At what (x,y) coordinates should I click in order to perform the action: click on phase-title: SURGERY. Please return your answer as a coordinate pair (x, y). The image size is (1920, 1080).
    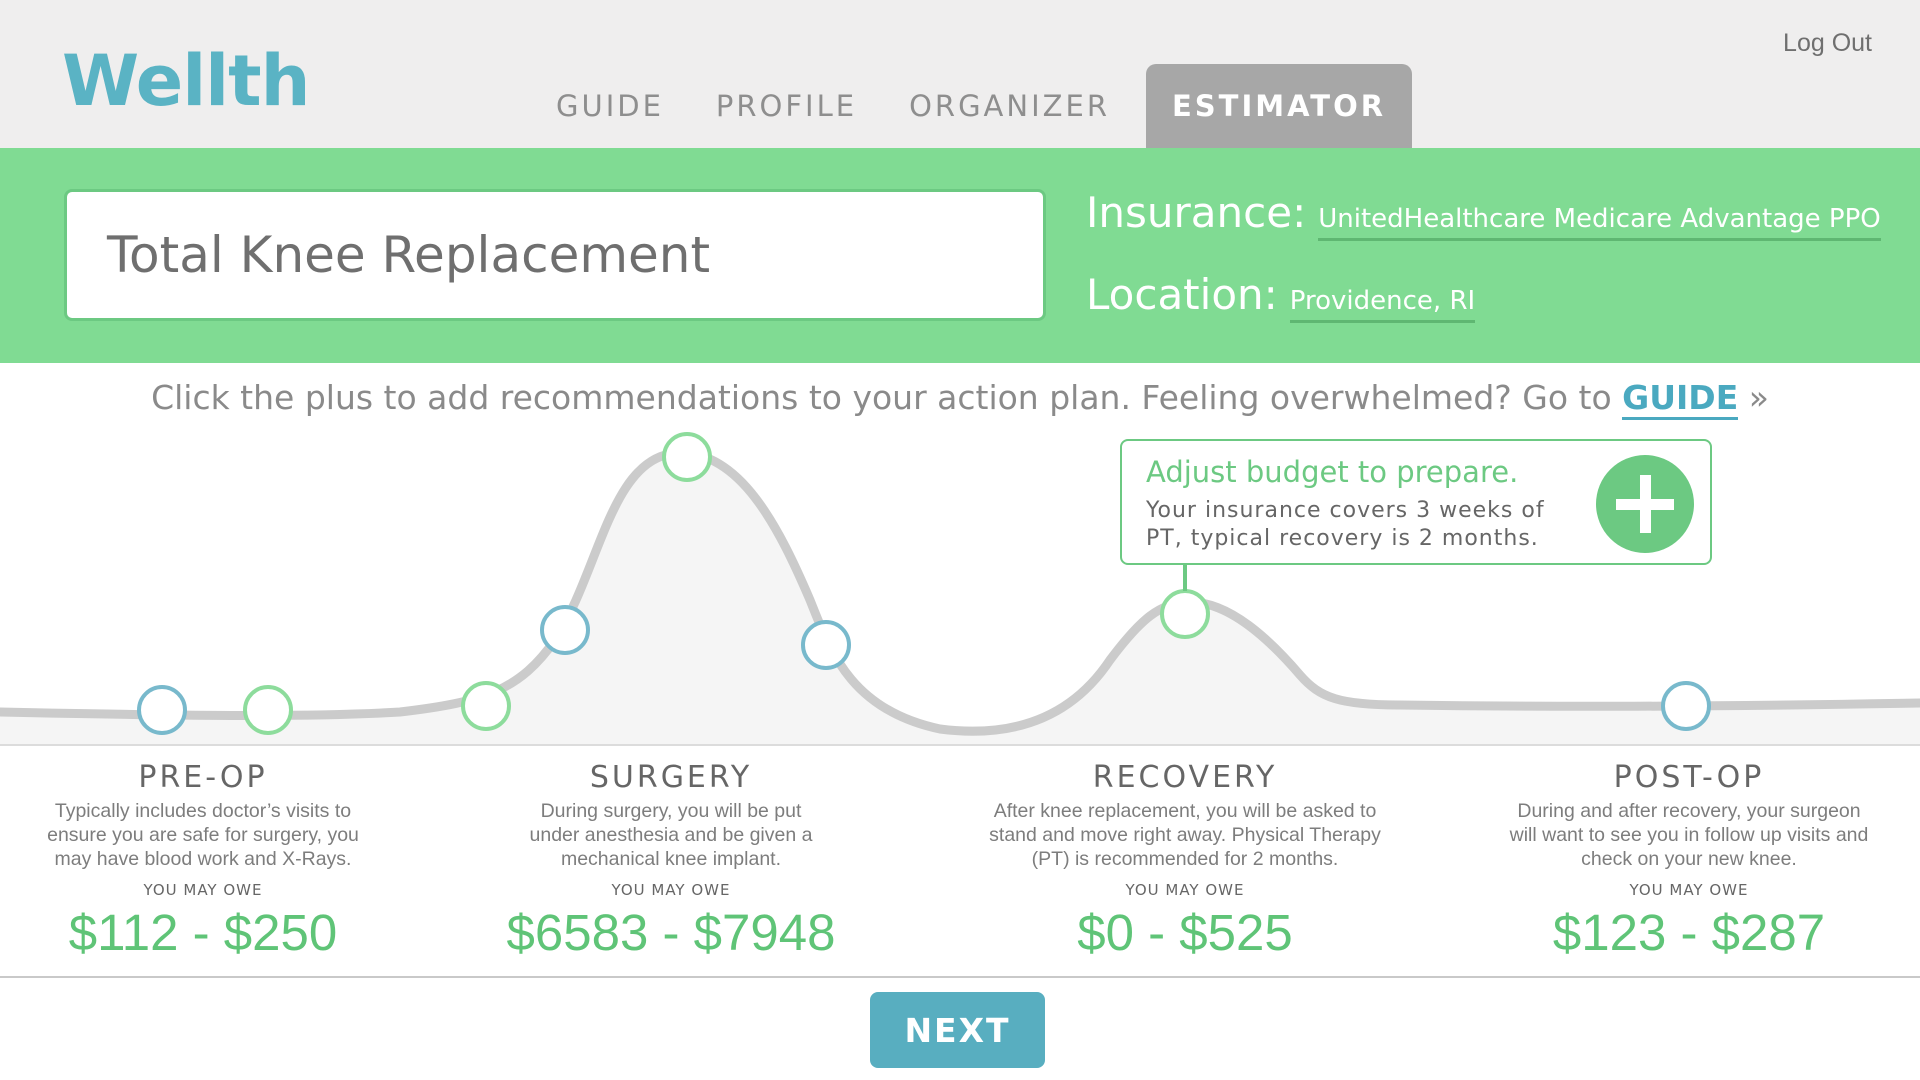
    Looking at the image, I should click on (671, 777).